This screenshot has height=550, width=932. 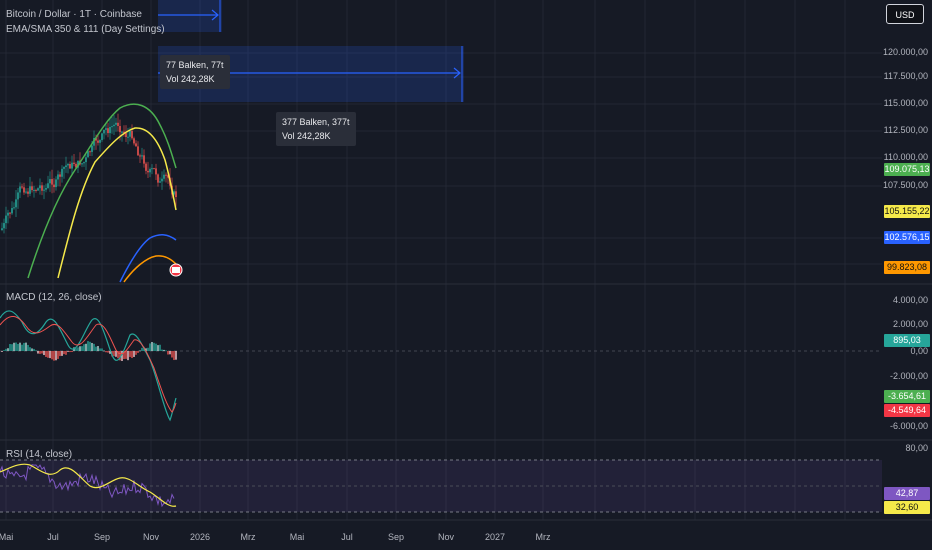 I want to click on rsi-legend: RSI (14, close), so click(x=39, y=454).